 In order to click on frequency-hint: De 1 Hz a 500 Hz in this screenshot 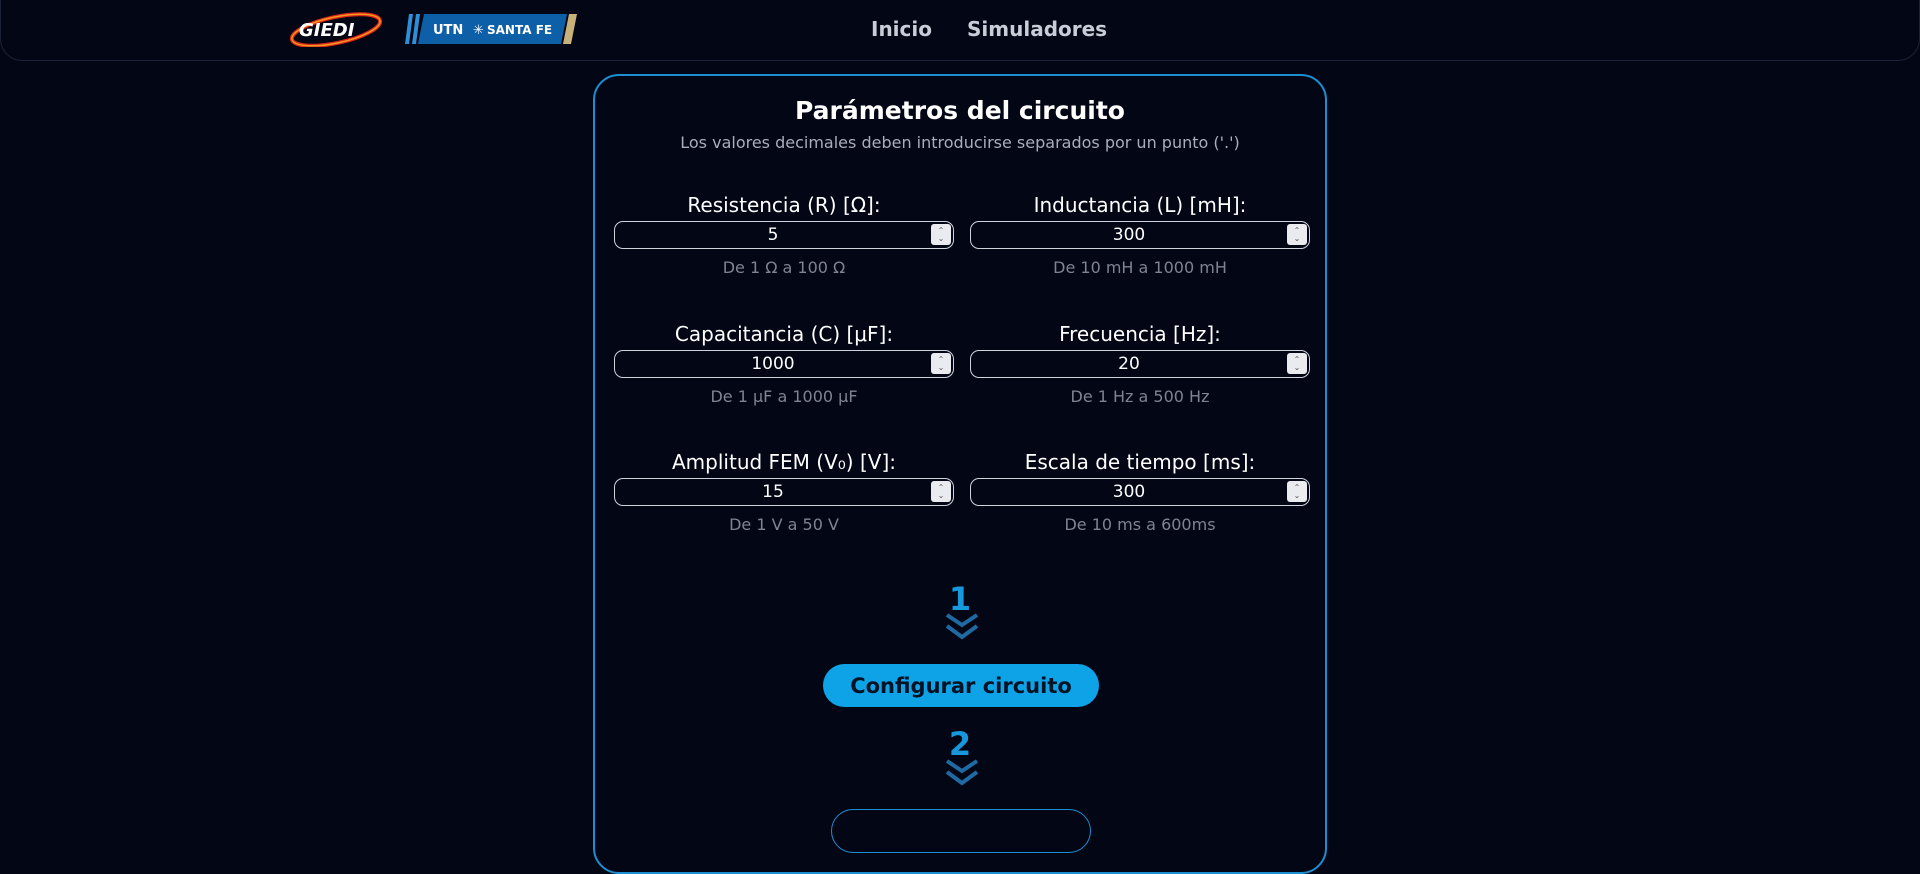, I will do `click(1140, 396)`.